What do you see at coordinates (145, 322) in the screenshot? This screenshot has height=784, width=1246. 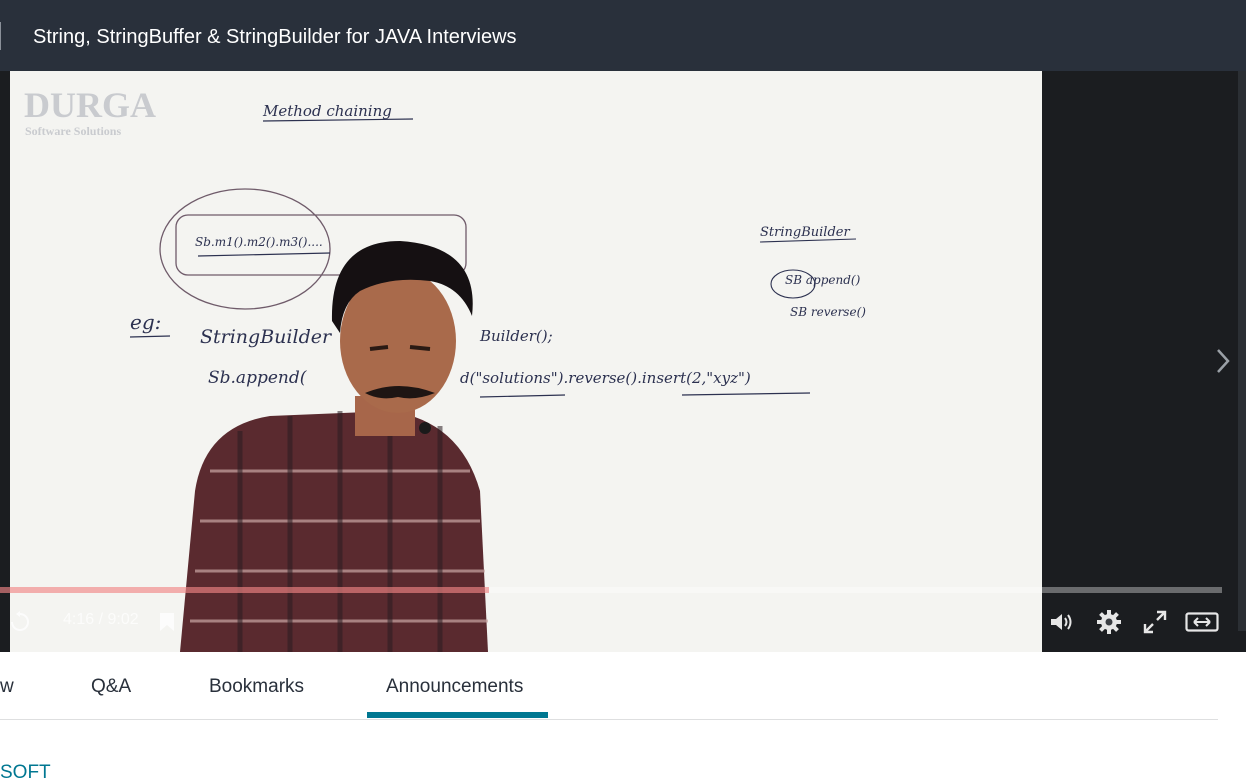 I see `board-eg: eg:` at bounding box center [145, 322].